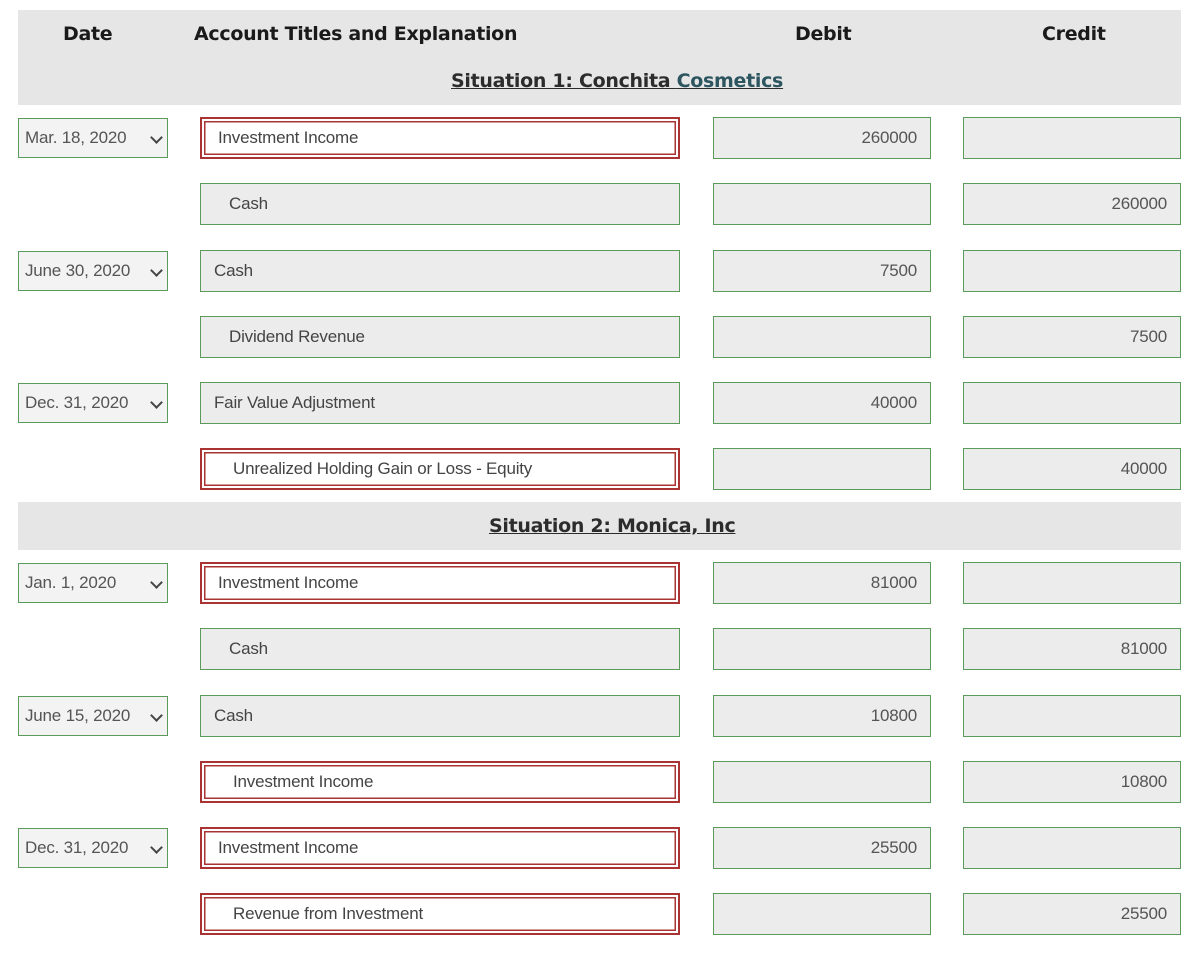 The height and width of the screenshot is (974, 1200). What do you see at coordinates (76, 137) in the screenshot?
I see `date-select-value: Mar. 18, 2020` at bounding box center [76, 137].